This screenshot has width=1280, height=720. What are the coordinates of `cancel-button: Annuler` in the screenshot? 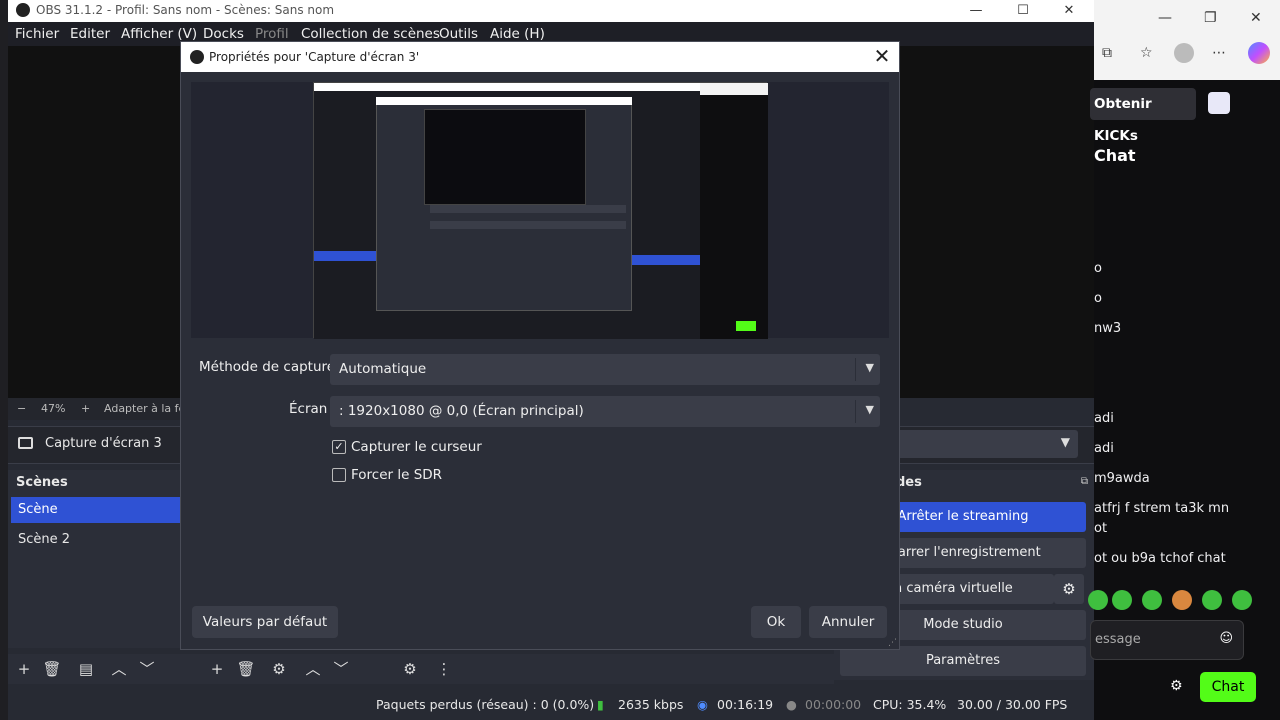 It's located at (848, 622).